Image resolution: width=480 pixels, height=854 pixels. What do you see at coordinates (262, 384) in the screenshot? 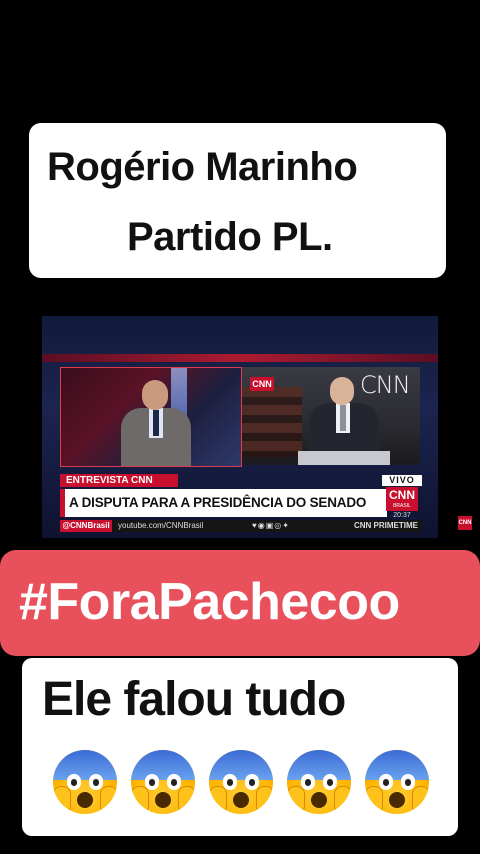
I see `cnn-wall-small-logo: CNN` at bounding box center [262, 384].